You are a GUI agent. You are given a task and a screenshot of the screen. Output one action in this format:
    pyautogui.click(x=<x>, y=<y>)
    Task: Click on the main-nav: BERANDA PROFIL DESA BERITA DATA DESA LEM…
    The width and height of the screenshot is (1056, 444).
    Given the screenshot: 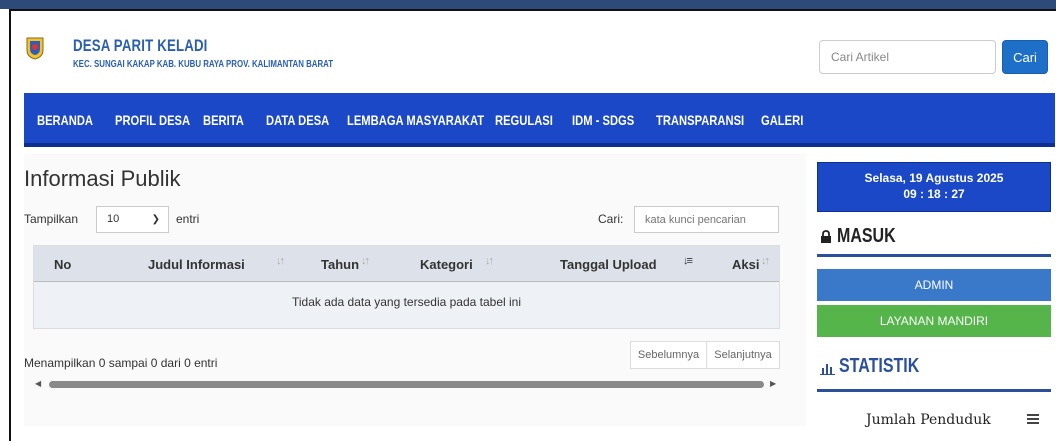 What is the action you would take?
    pyautogui.click(x=539, y=120)
    